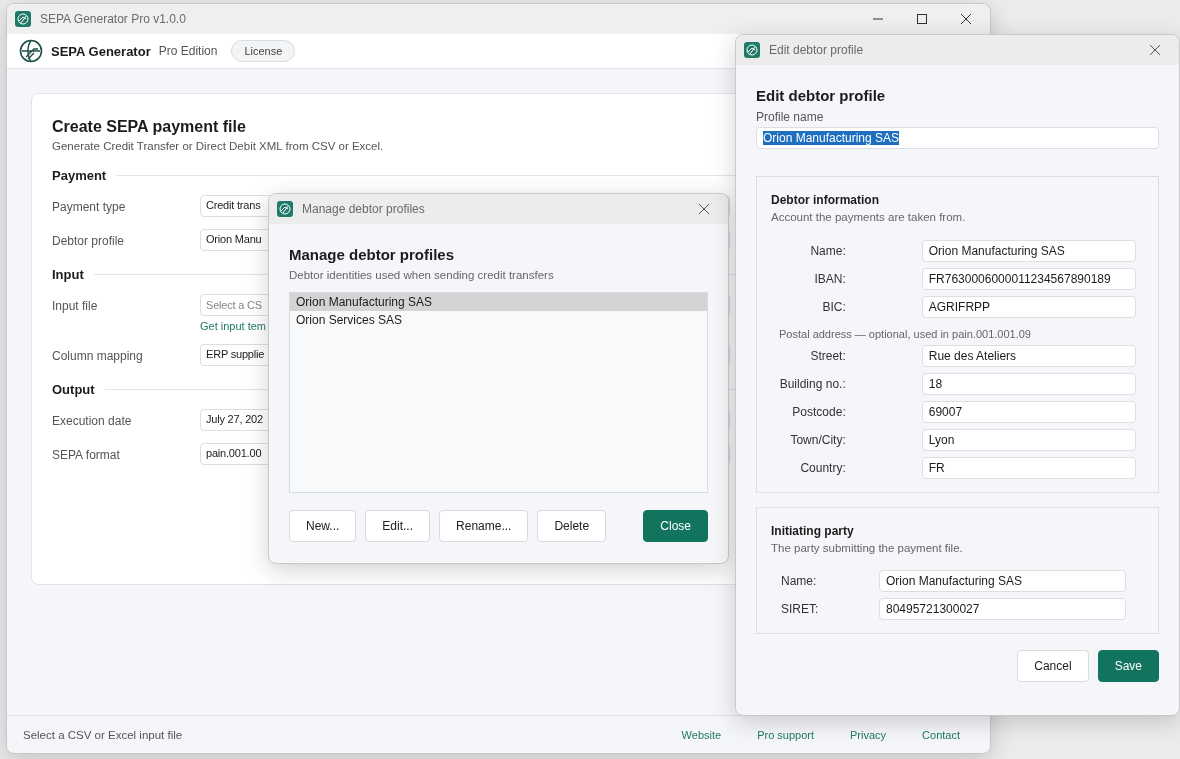  I want to click on field-label: SEPA format, so click(86, 454).